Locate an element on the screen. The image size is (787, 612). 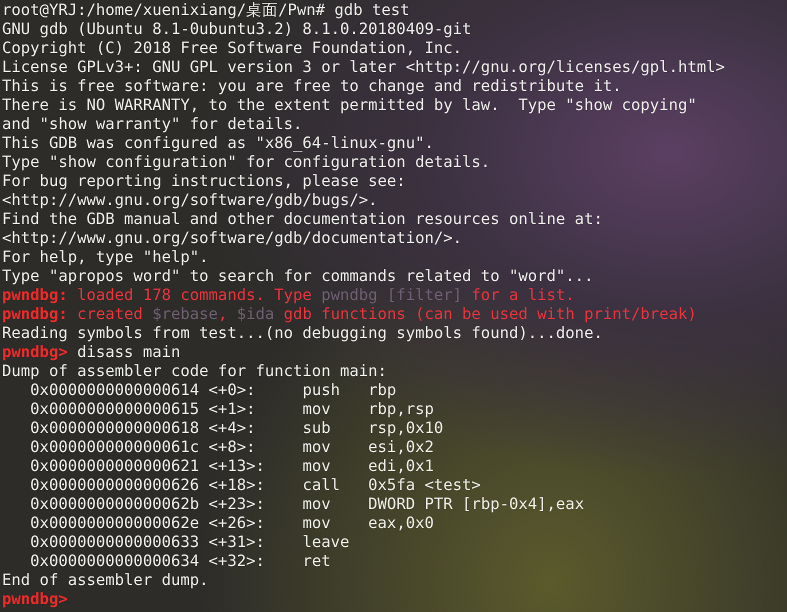
terminal-line: 0x0000000000000618 <+4>: sub rsp,0x10 is located at coordinates (236, 428).